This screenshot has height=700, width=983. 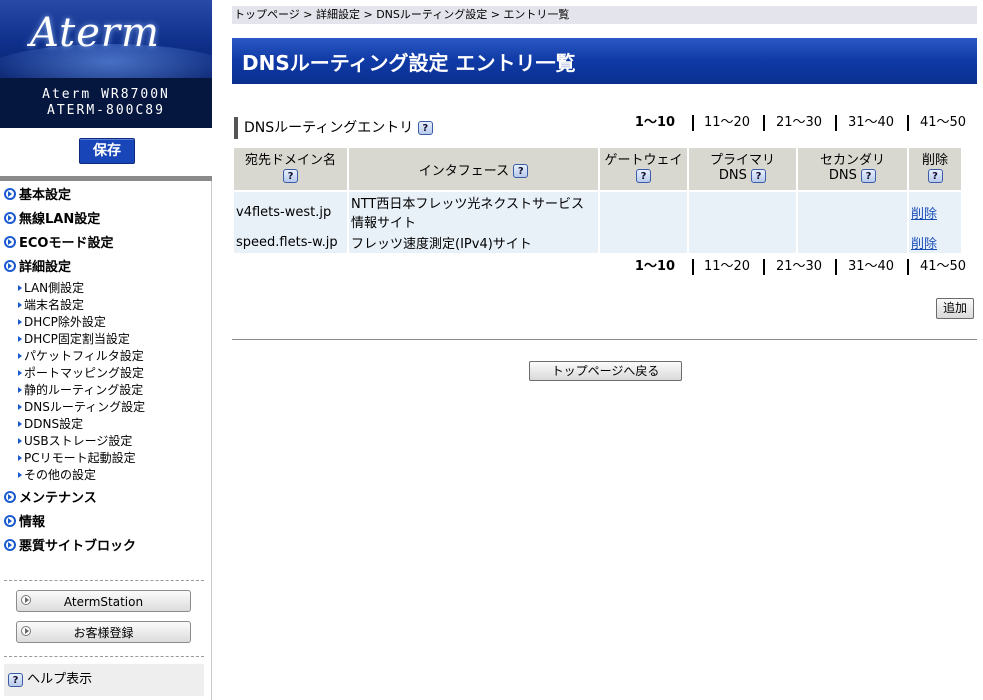 What do you see at coordinates (409, 63) in the screenshot?
I see `page-title: DNSルーティング設定 エントリ一覧` at bounding box center [409, 63].